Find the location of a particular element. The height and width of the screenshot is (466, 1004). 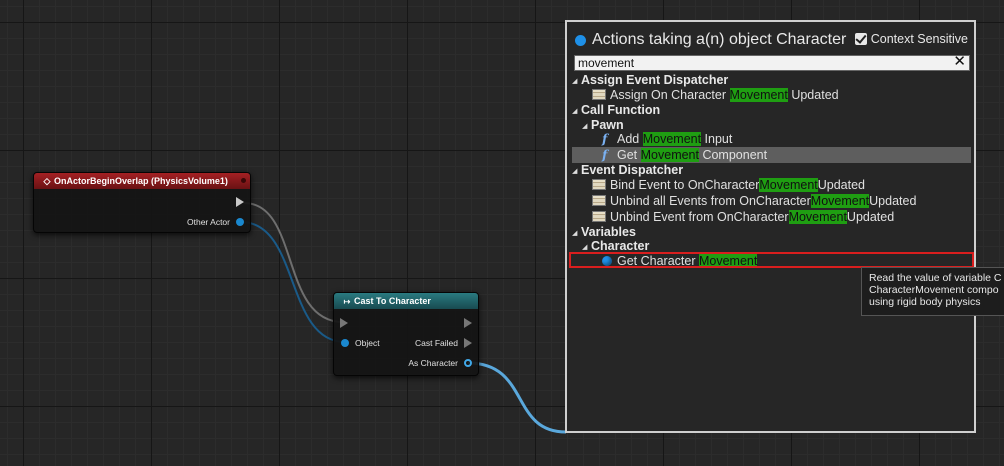

action-item: Assign On Character Movement Updated is located at coordinates (771, 95).